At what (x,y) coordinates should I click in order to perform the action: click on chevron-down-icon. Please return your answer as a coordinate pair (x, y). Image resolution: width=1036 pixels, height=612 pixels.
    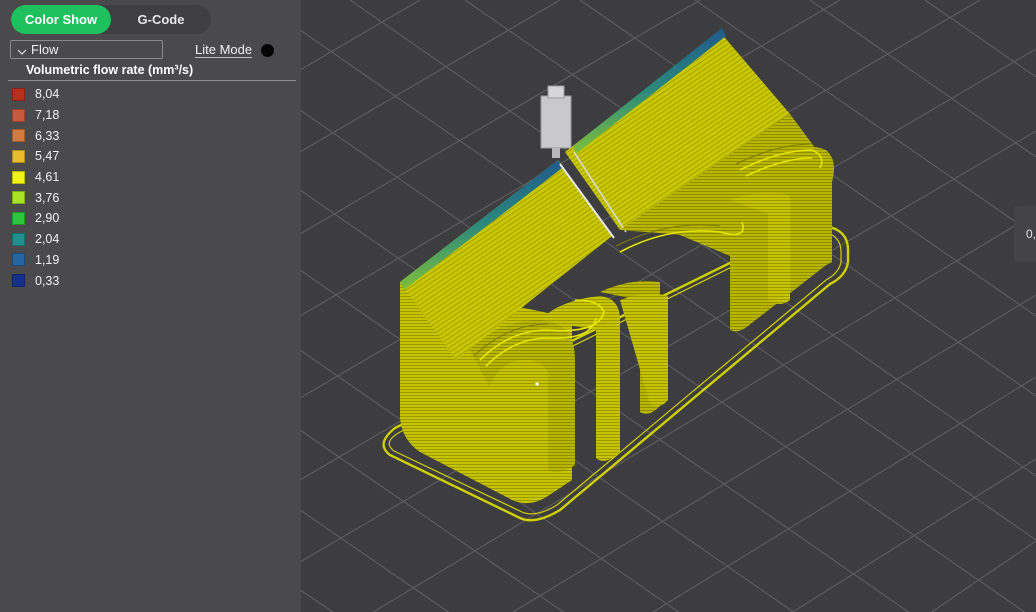
    Looking at the image, I should click on (23, 50).